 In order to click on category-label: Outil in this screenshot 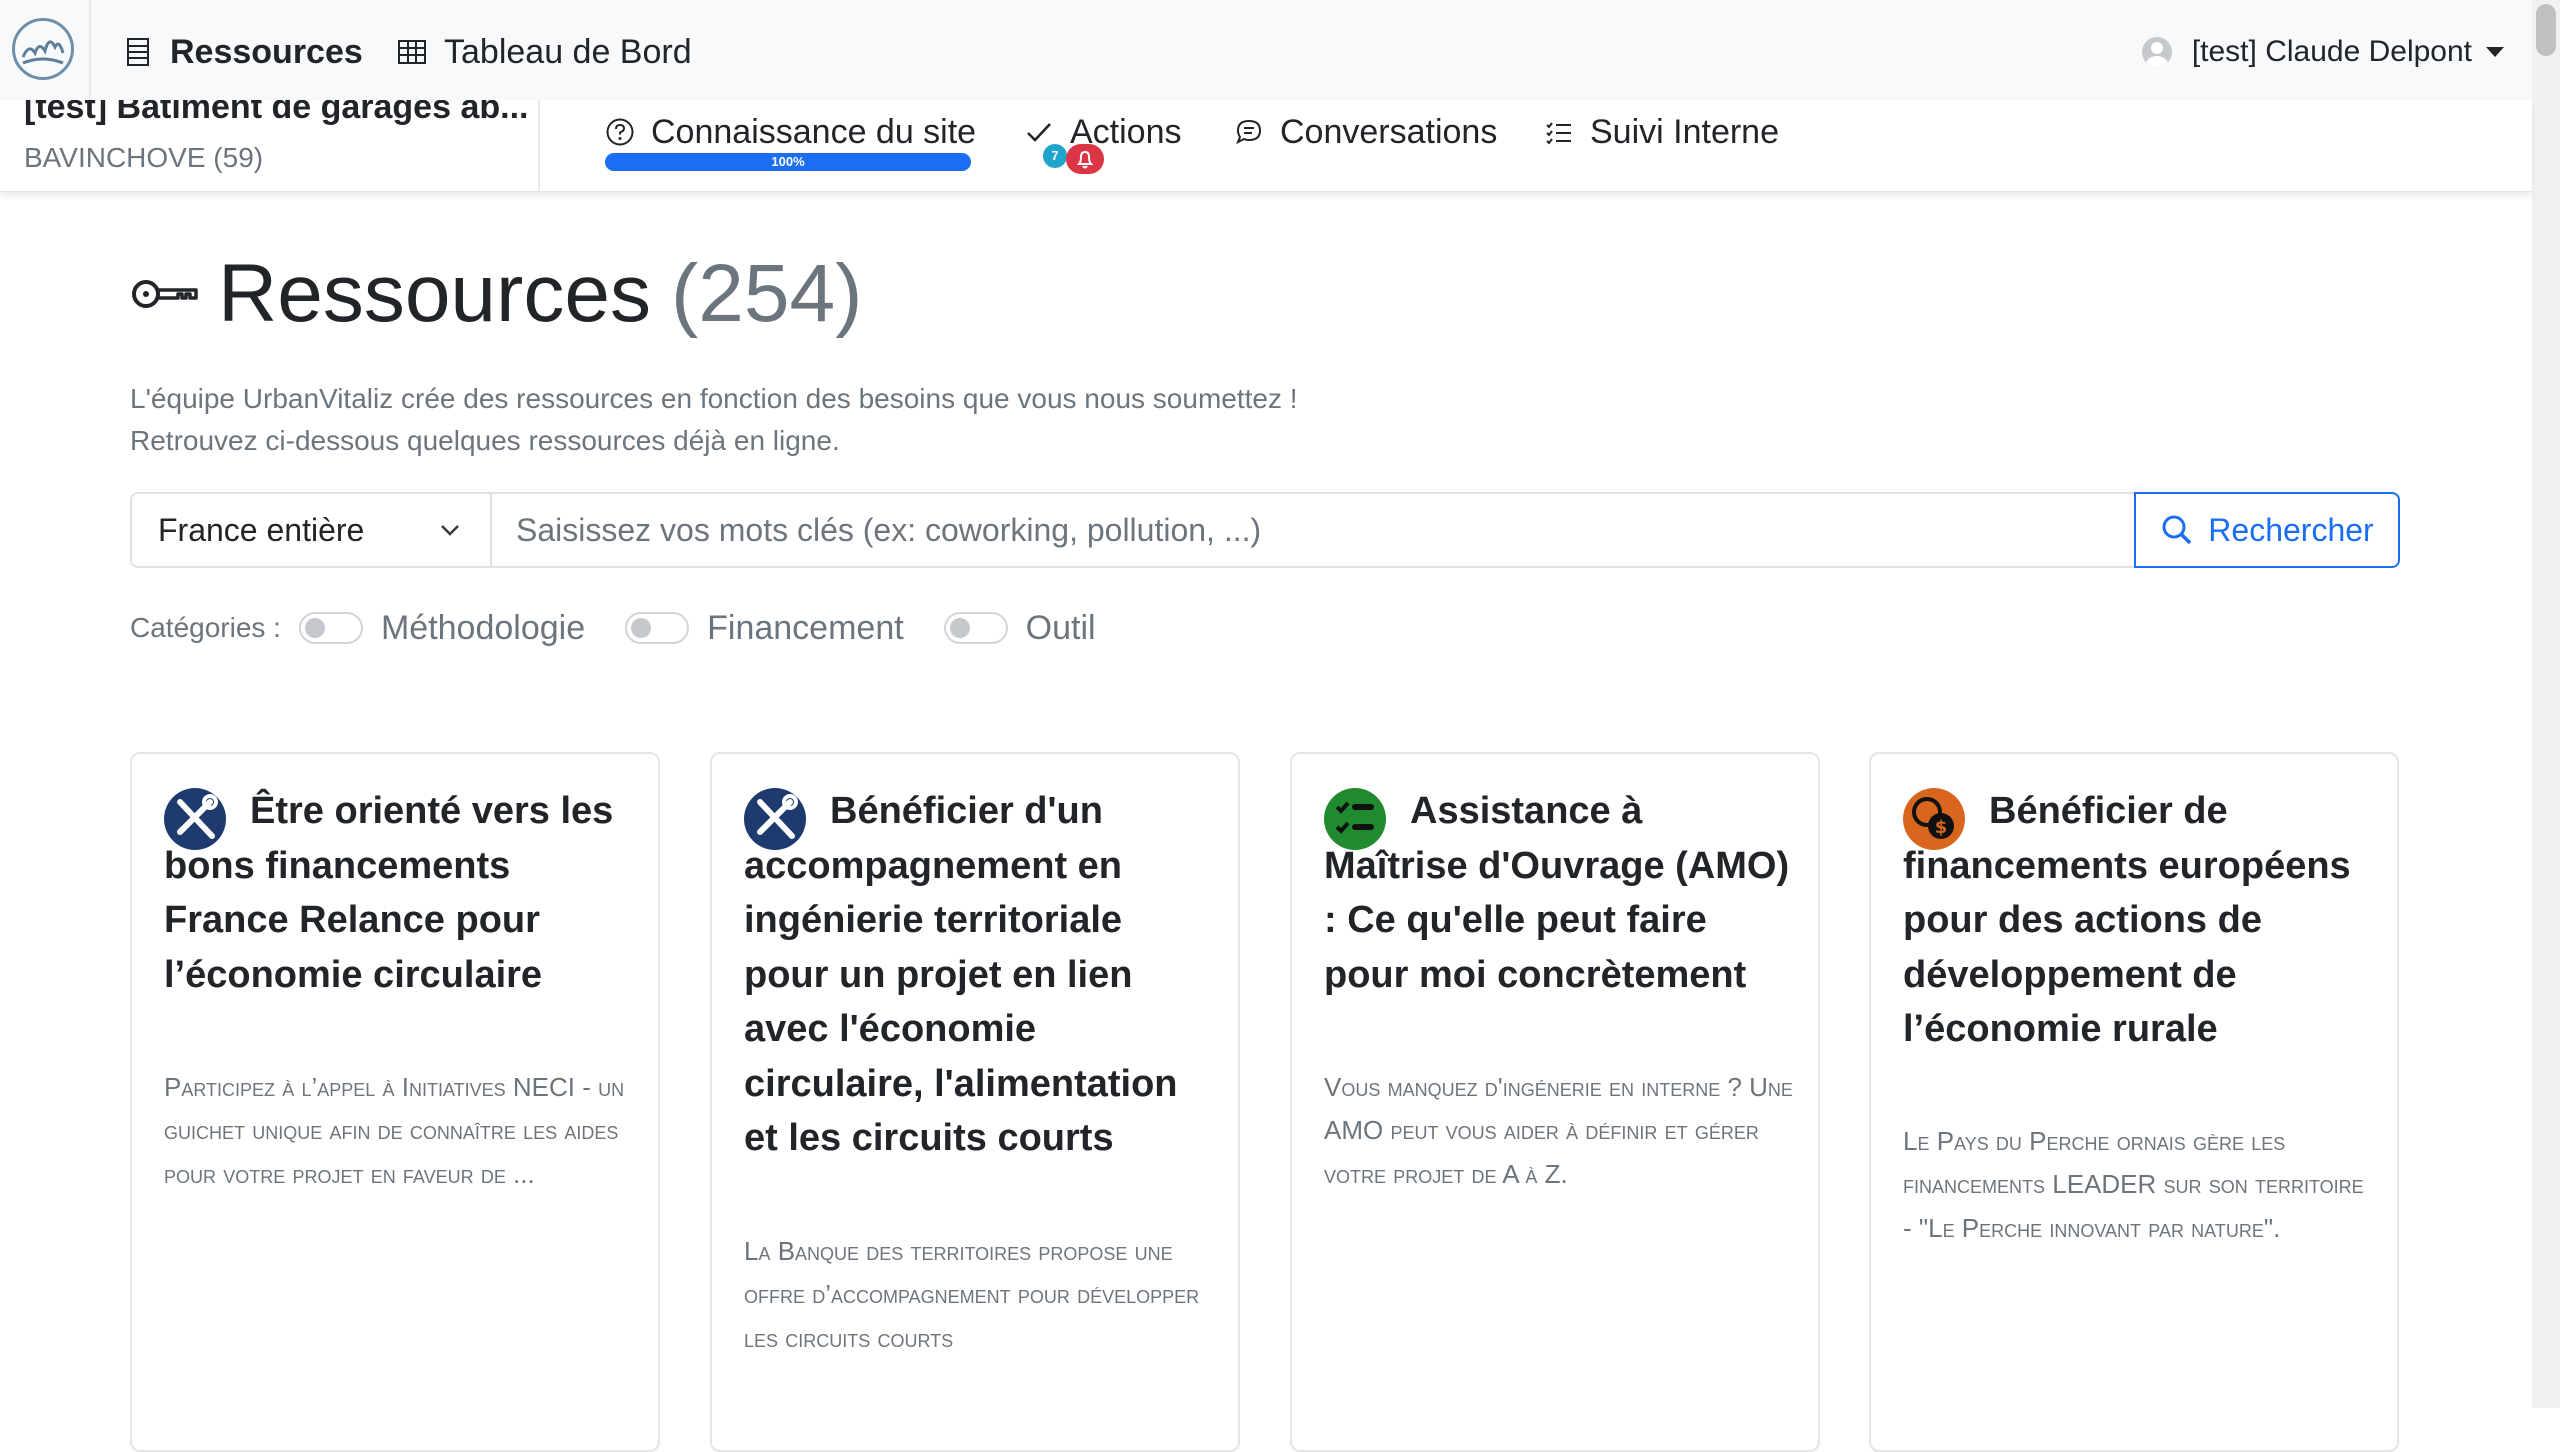, I will do `click(1060, 627)`.